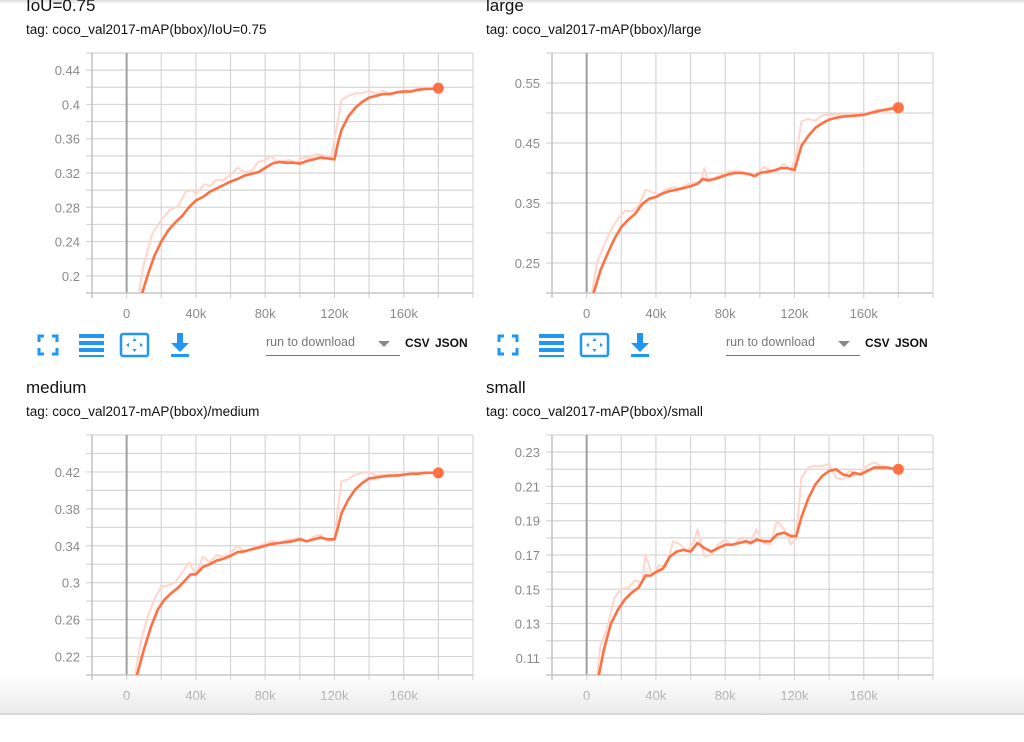 Image resolution: width=1024 pixels, height=742 pixels. Describe the element at coordinates (528, 658) in the screenshot. I see `y-tick-label: 0.11` at that location.